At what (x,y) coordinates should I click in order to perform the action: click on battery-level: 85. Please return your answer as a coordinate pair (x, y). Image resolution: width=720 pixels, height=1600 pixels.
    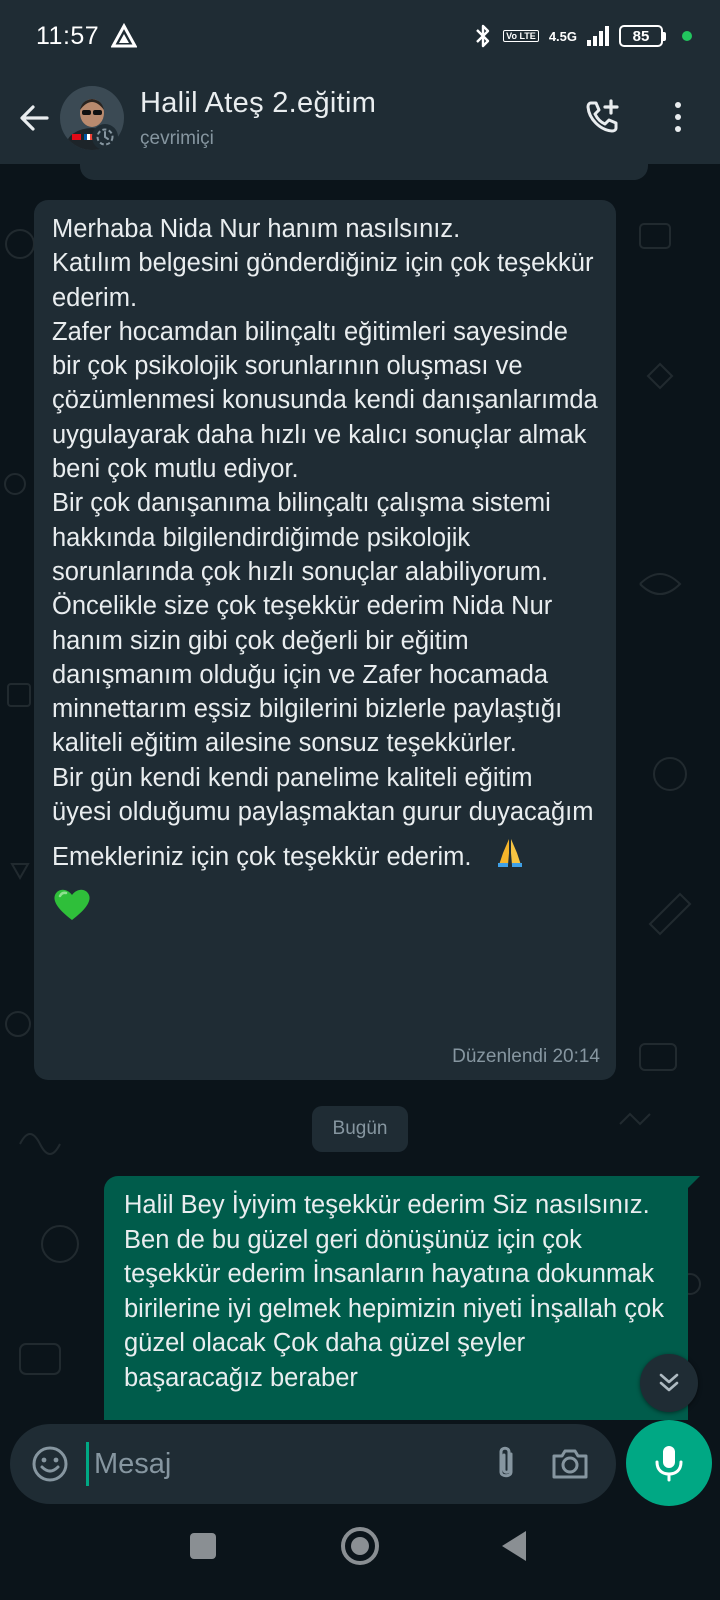
    Looking at the image, I should click on (641, 36).